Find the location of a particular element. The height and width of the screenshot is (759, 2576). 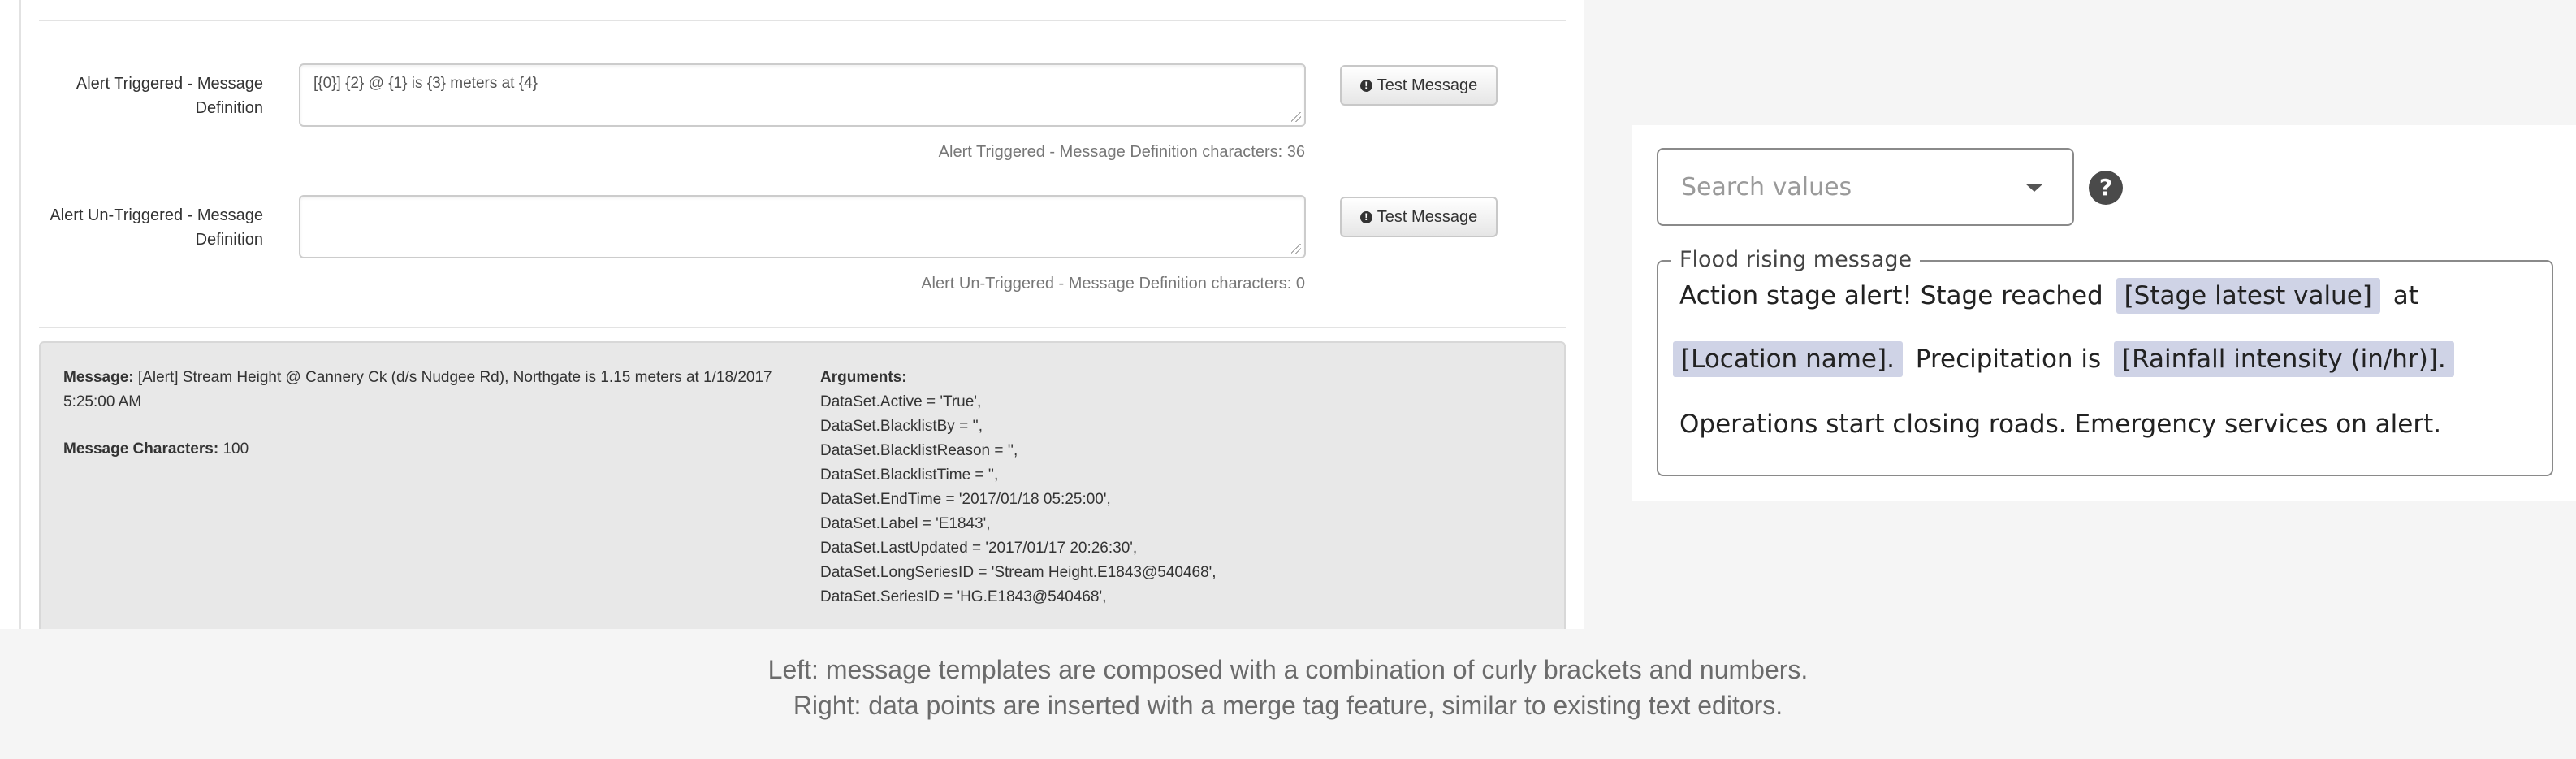

argument-line: DataSet.Label = 'E1843', is located at coordinates (905, 523).